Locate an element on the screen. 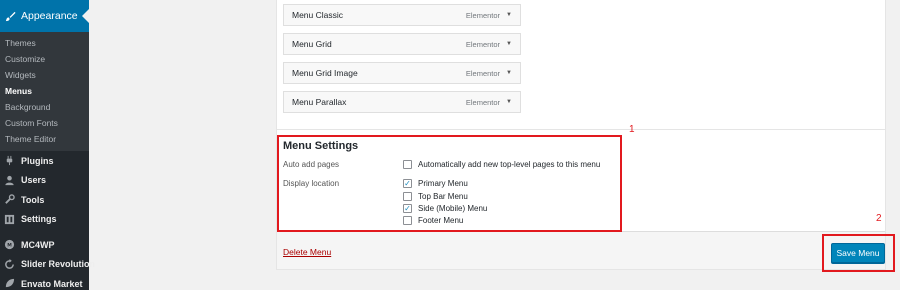  leaf-icon is located at coordinates (9, 283).